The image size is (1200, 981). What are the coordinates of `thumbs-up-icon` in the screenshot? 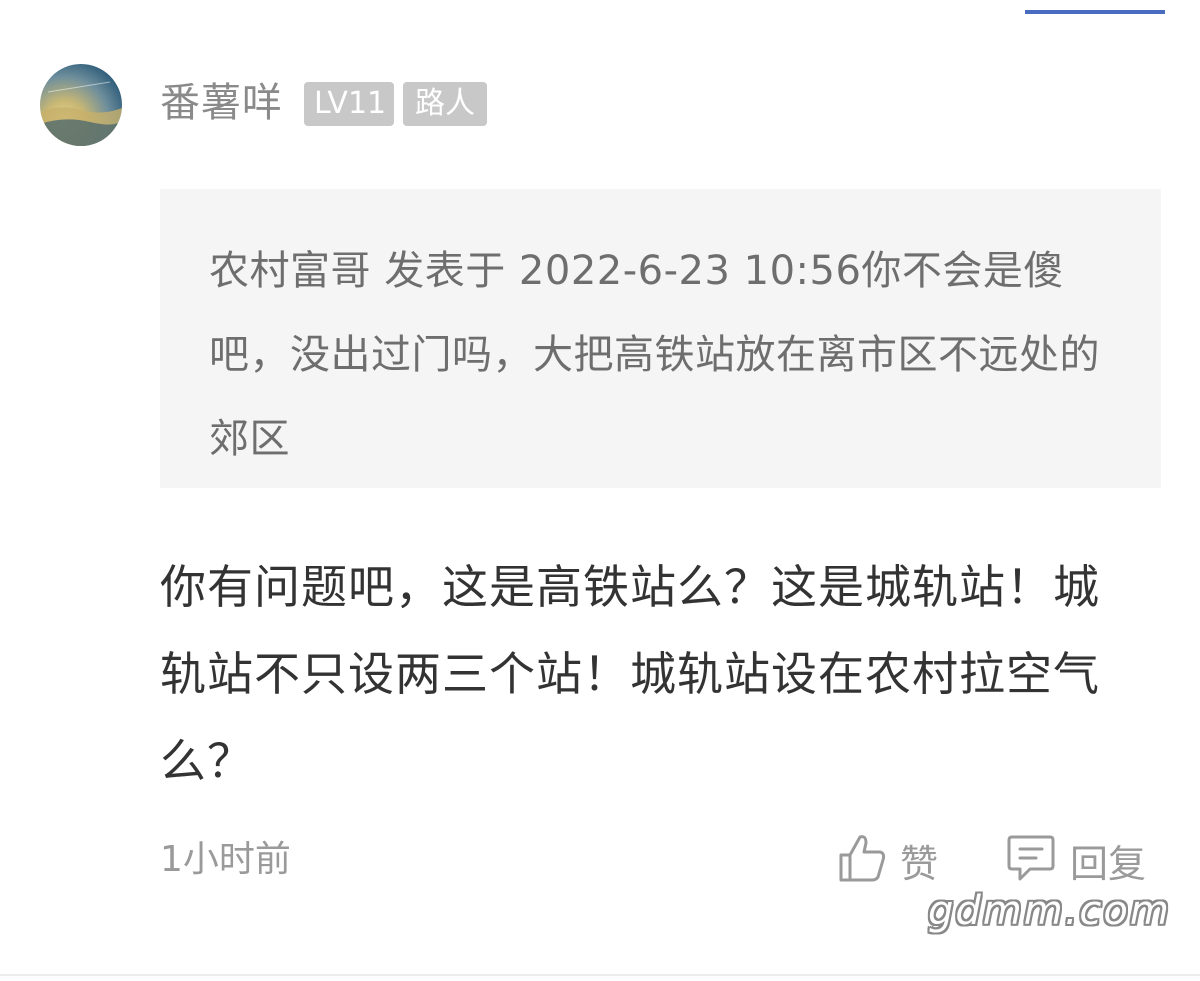 It's located at (862, 860).